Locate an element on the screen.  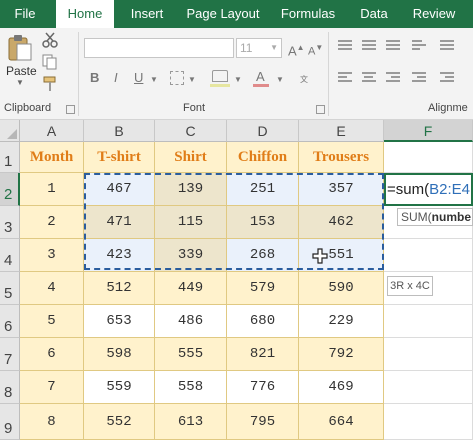
tab-home: Home is located at coordinates (85, 14).